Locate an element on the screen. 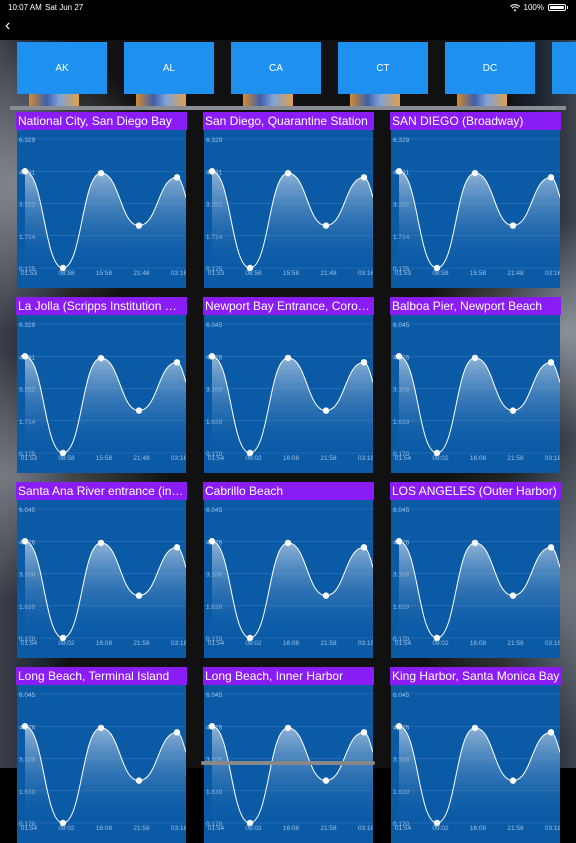  x-tick-label: 08:58 is located at coordinates (66, 458).